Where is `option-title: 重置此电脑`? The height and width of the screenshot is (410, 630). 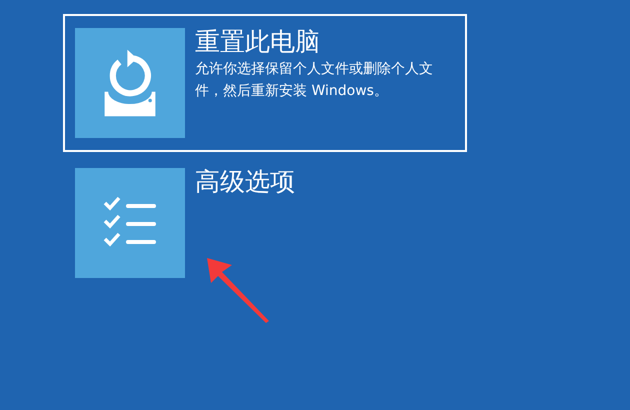 option-title: 重置此电脑 is located at coordinates (258, 42).